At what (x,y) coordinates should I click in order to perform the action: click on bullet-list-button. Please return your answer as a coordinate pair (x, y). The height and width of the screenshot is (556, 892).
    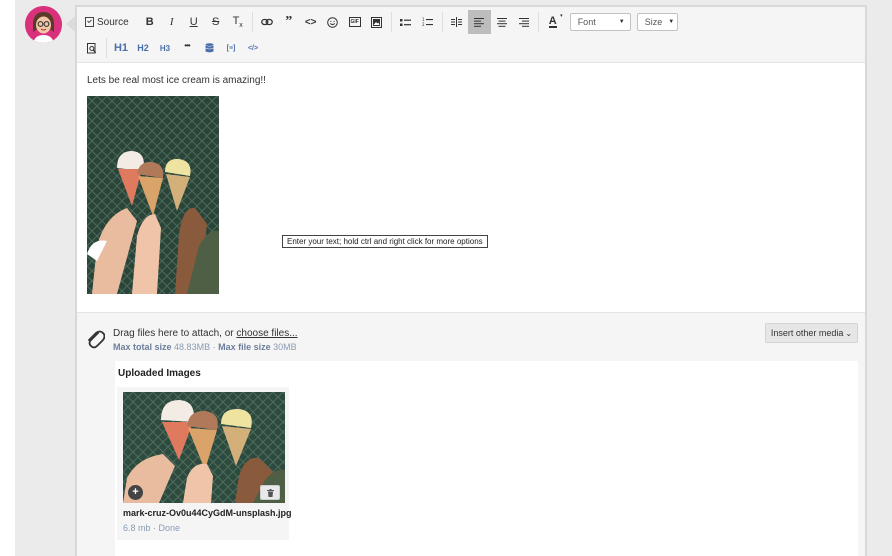
    Looking at the image, I should click on (406, 22).